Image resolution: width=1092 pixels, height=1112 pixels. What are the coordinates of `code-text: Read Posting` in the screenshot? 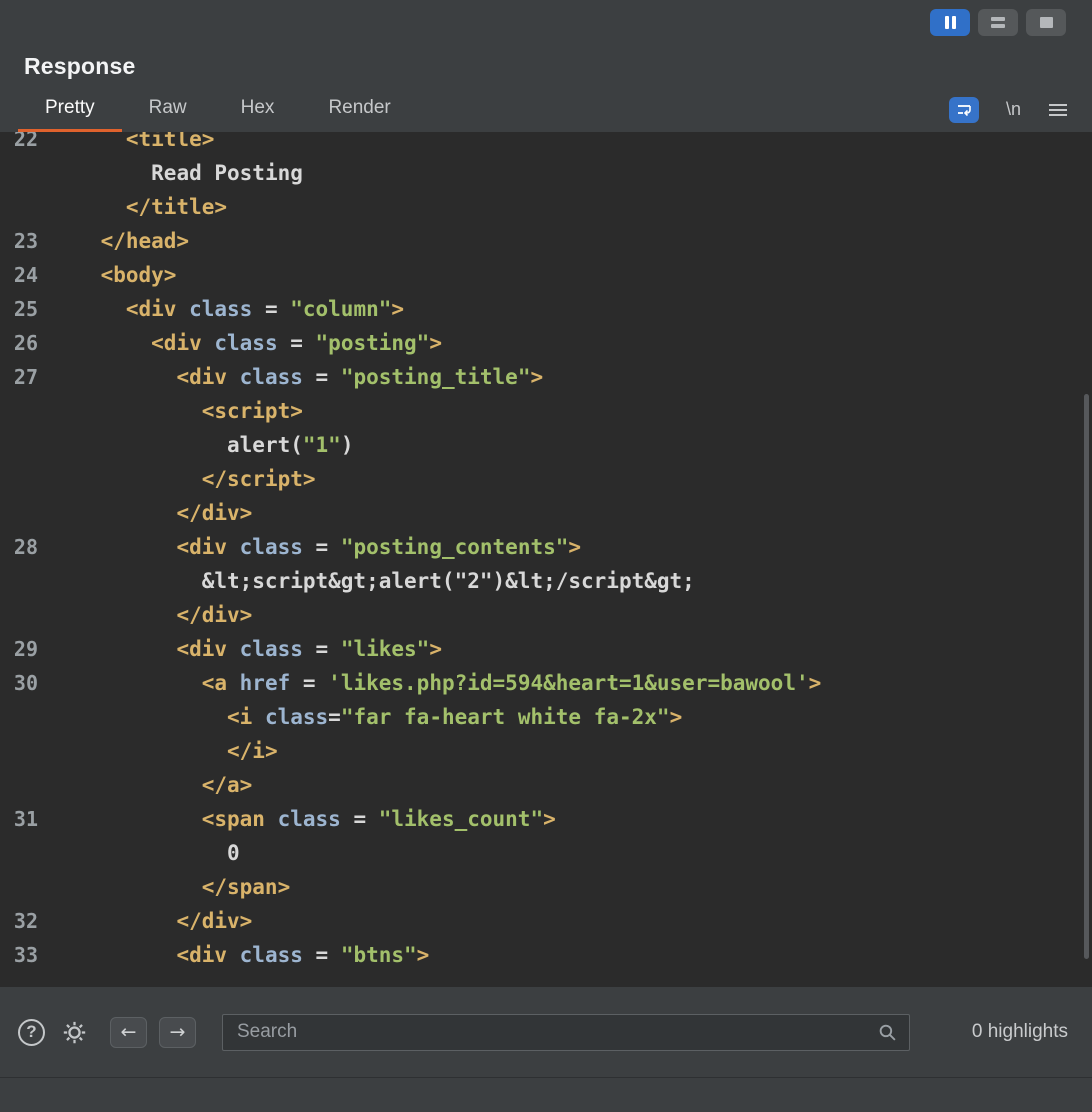 It's located at (227, 172).